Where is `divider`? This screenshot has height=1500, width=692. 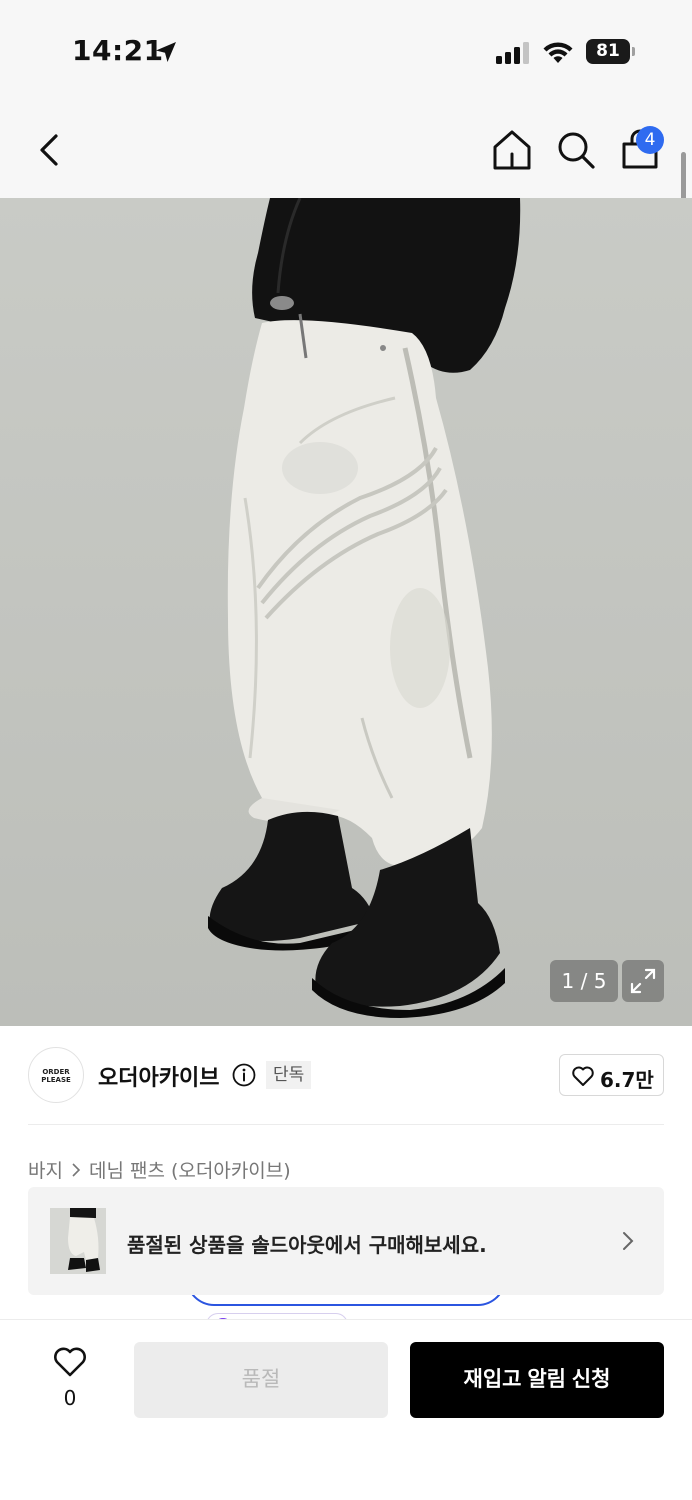
divider is located at coordinates (346, 1124).